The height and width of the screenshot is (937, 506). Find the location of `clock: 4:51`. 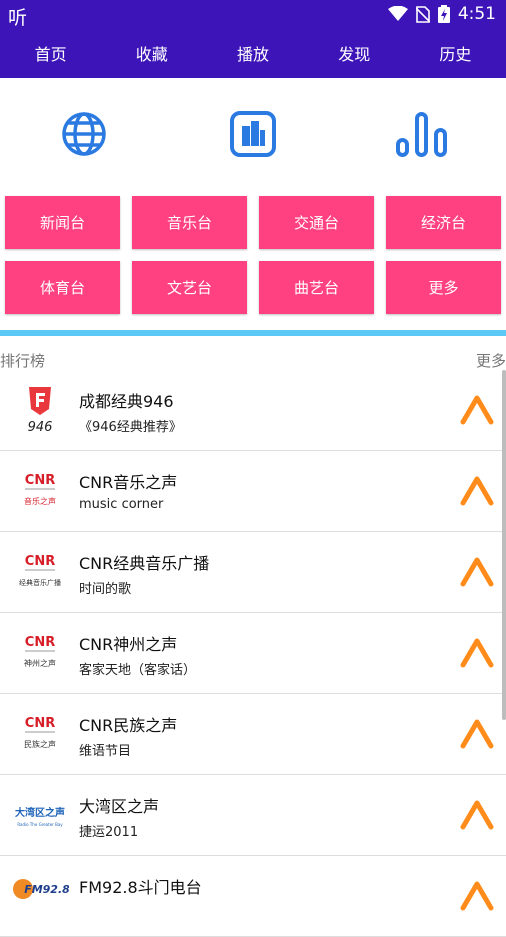

clock: 4:51 is located at coordinates (476, 14).